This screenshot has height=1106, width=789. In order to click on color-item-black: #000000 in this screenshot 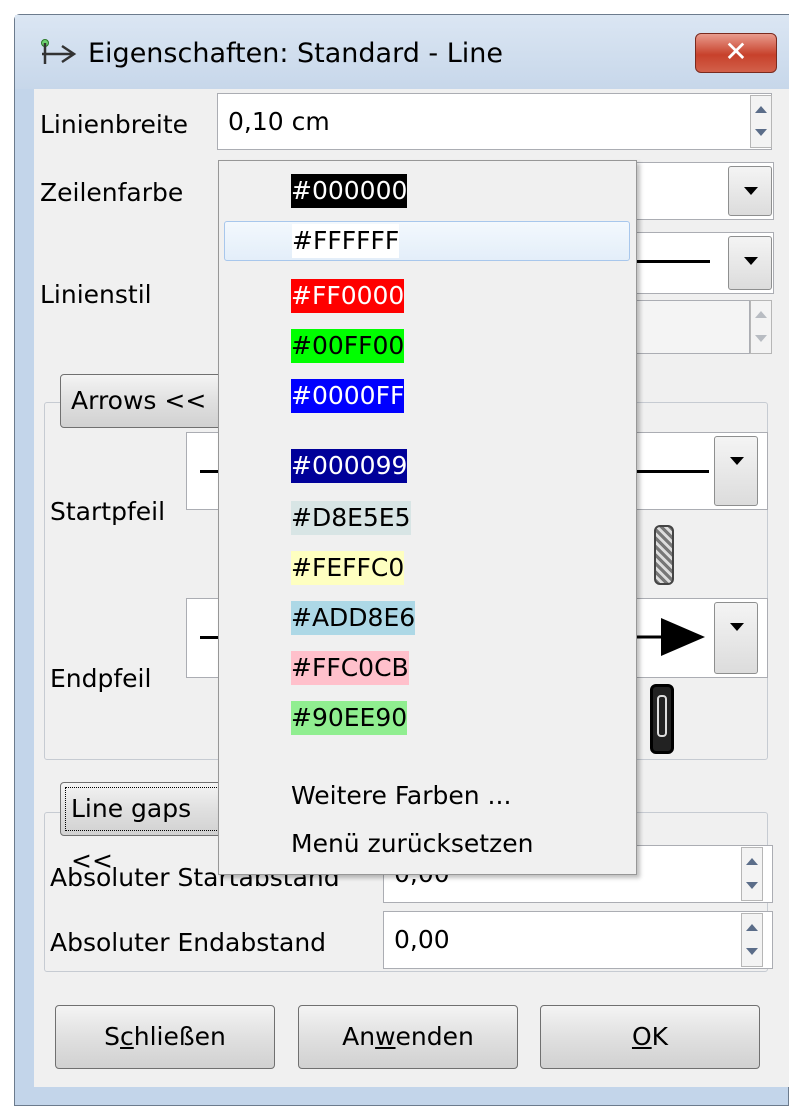, I will do `click(427, 191)`.